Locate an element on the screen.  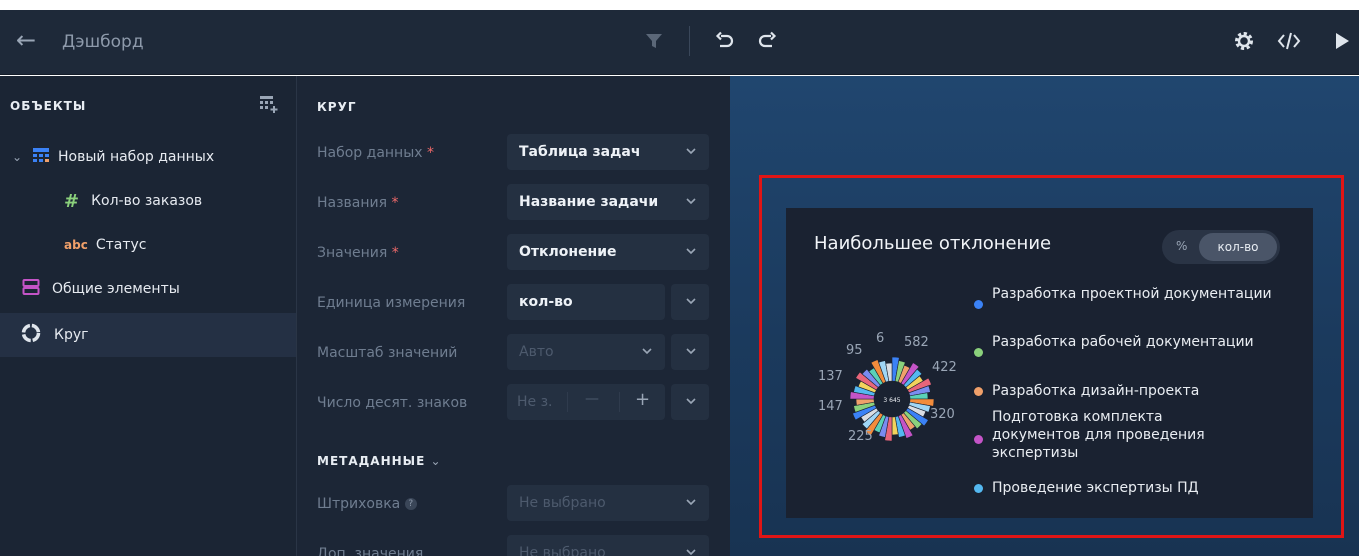
select-value: Авто is located at coordinates (536, 352).